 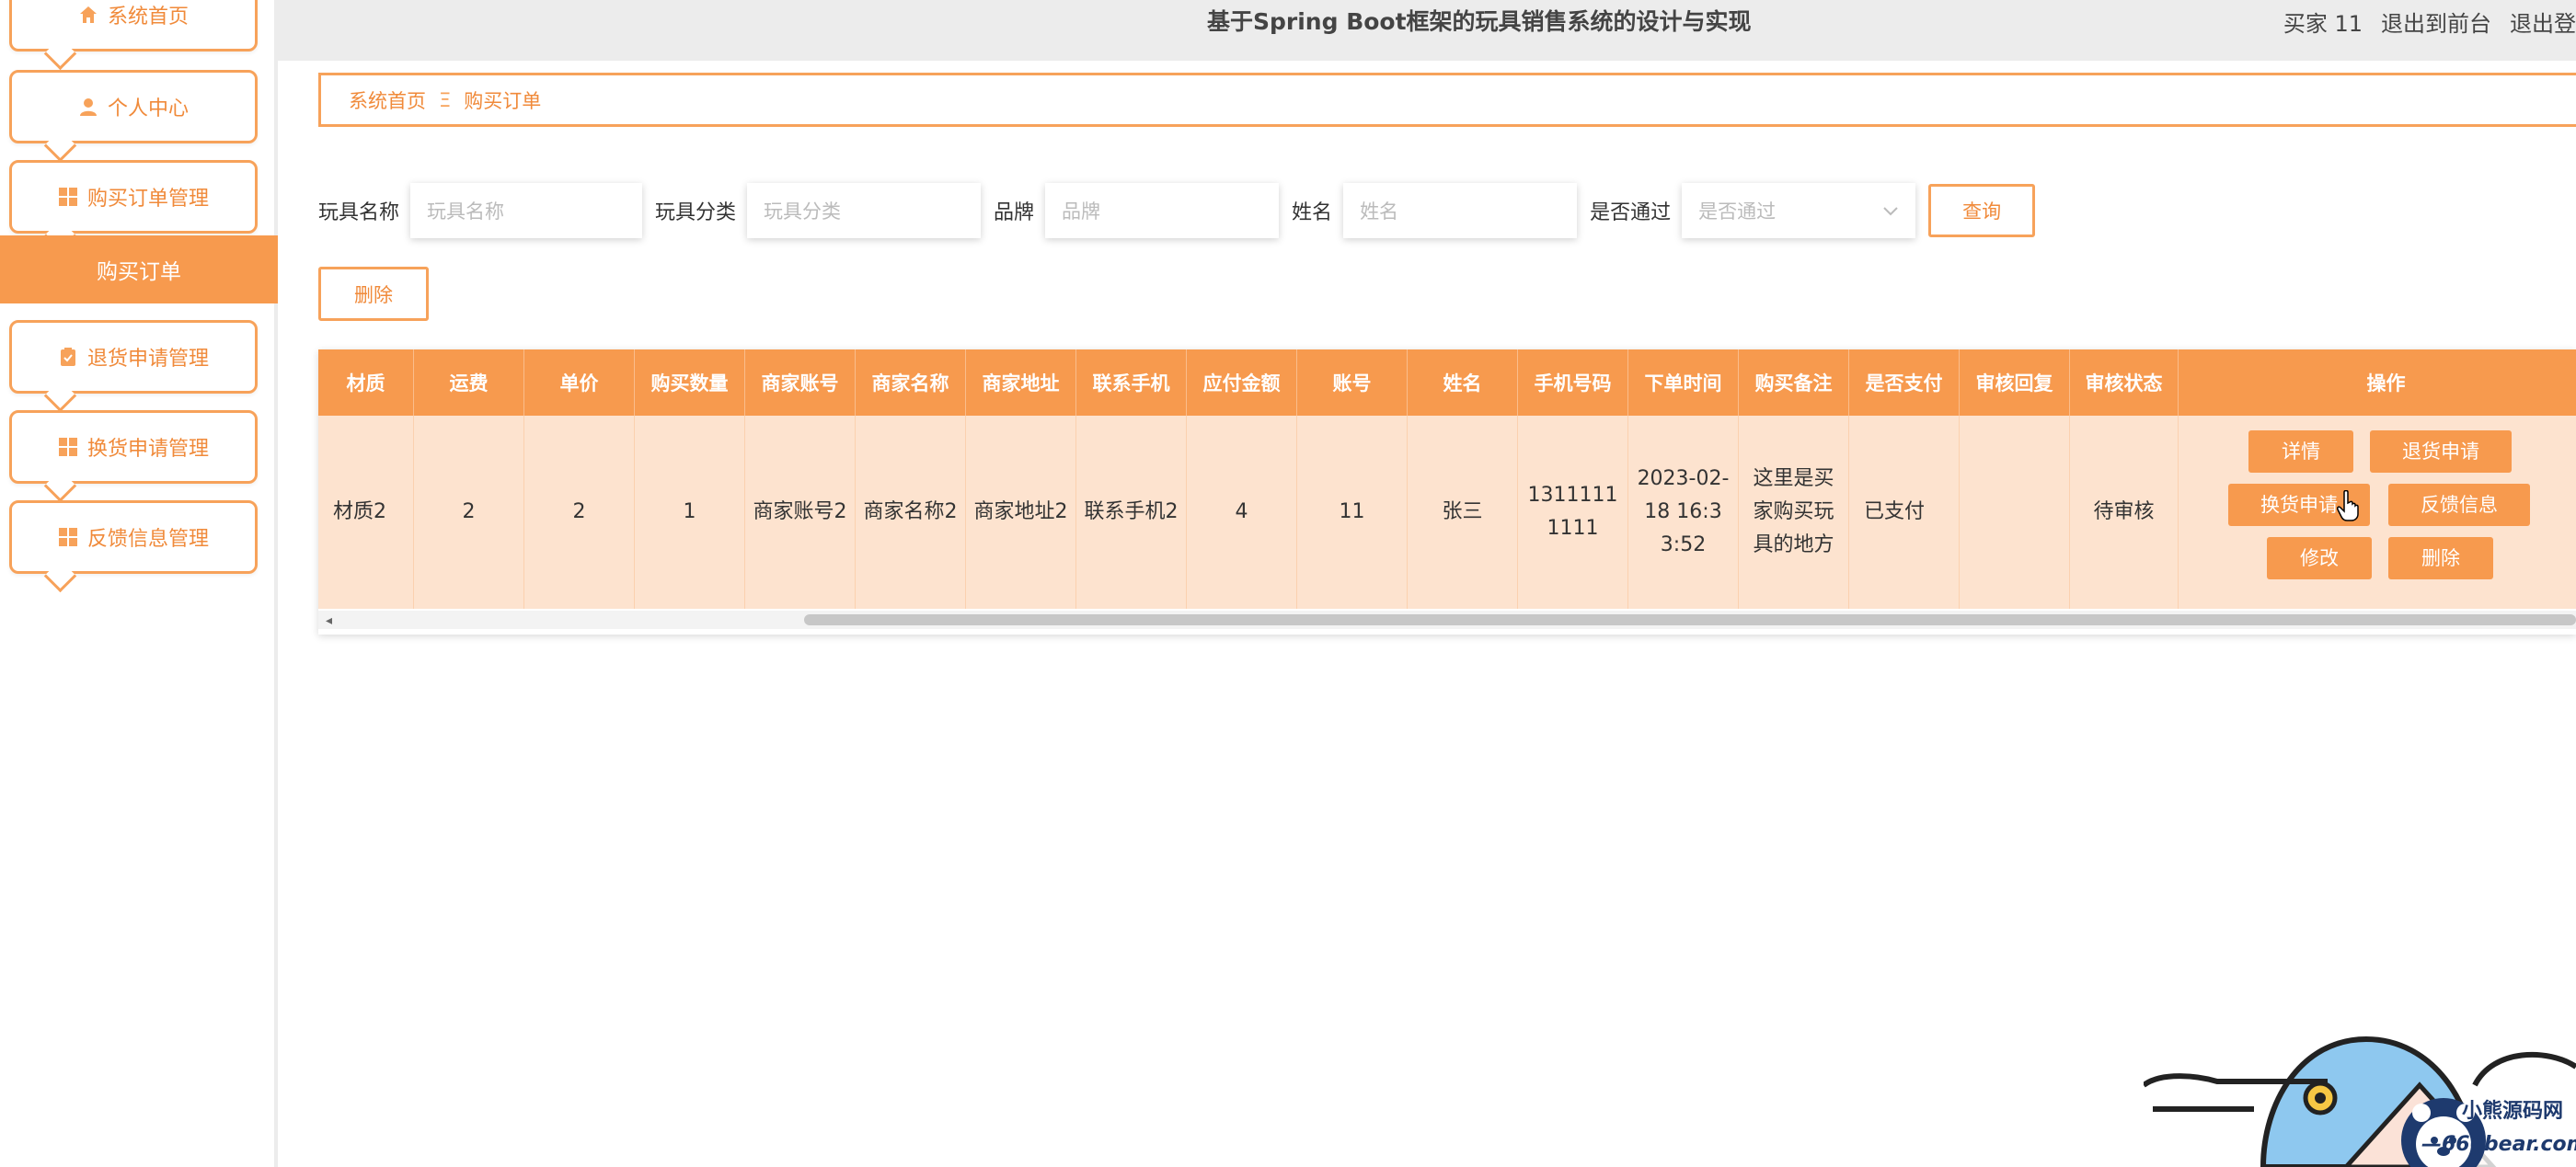 What do you see at coordinates (1352, 382) in the screenshot?
I see `column-header: 账号` at bounding box center [1352, 382].